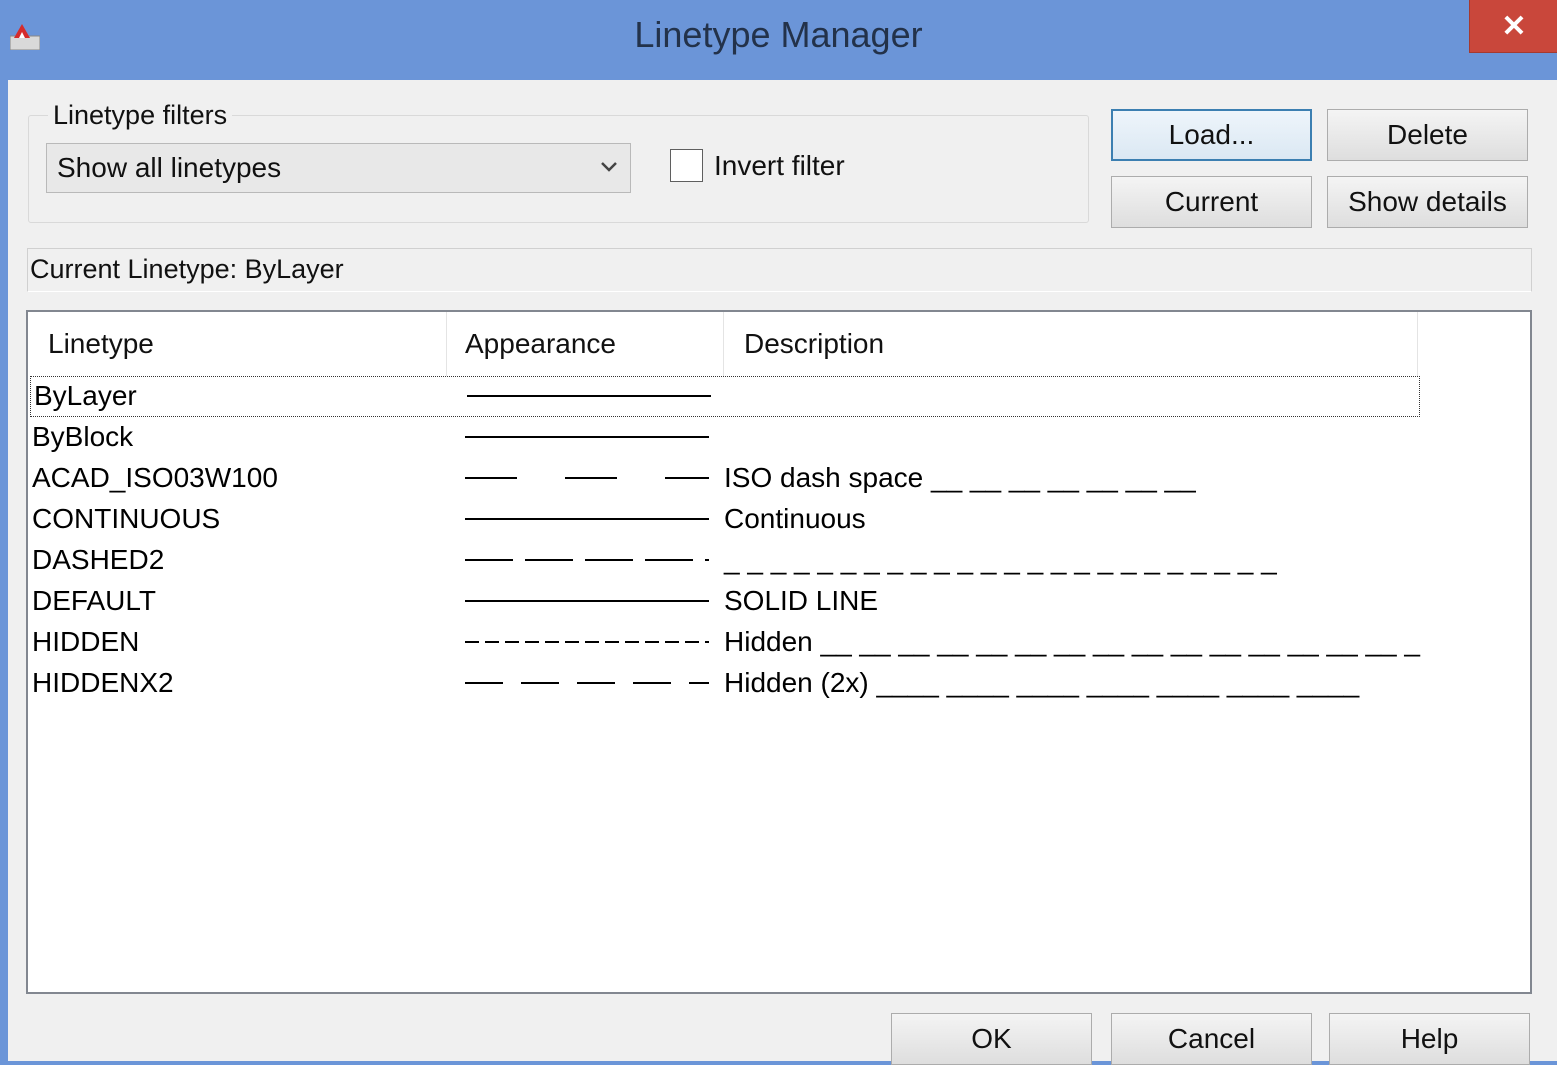 The image size is (1557, 1065). What do you see at coordinates (1427, 202) in the screenshot?
I see `show-details-button: Show details` at bounding box center [1427, 202].